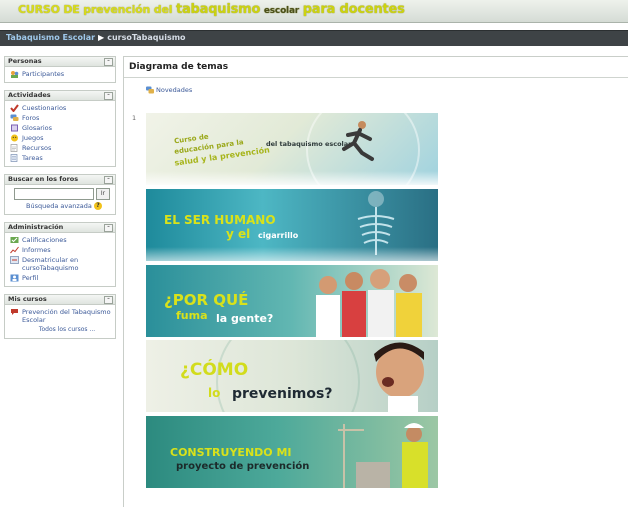 This screenshot has height=509, width=628. I want to click on navbar: Tabaquismo Escolar ▶ cursoTabaquismo, so click(314, 38).